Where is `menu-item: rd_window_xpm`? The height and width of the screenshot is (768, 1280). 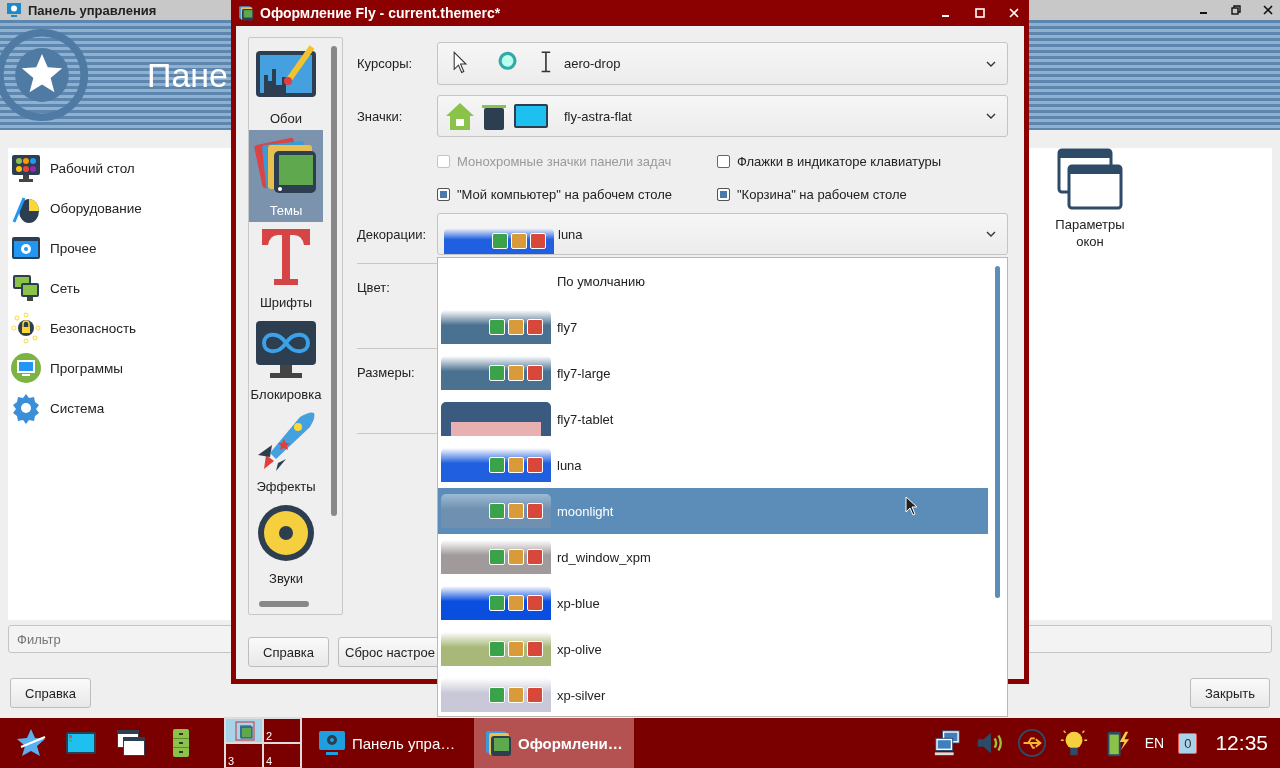 menu-item: rd_window_xpm is located at coordinates (713, 557).